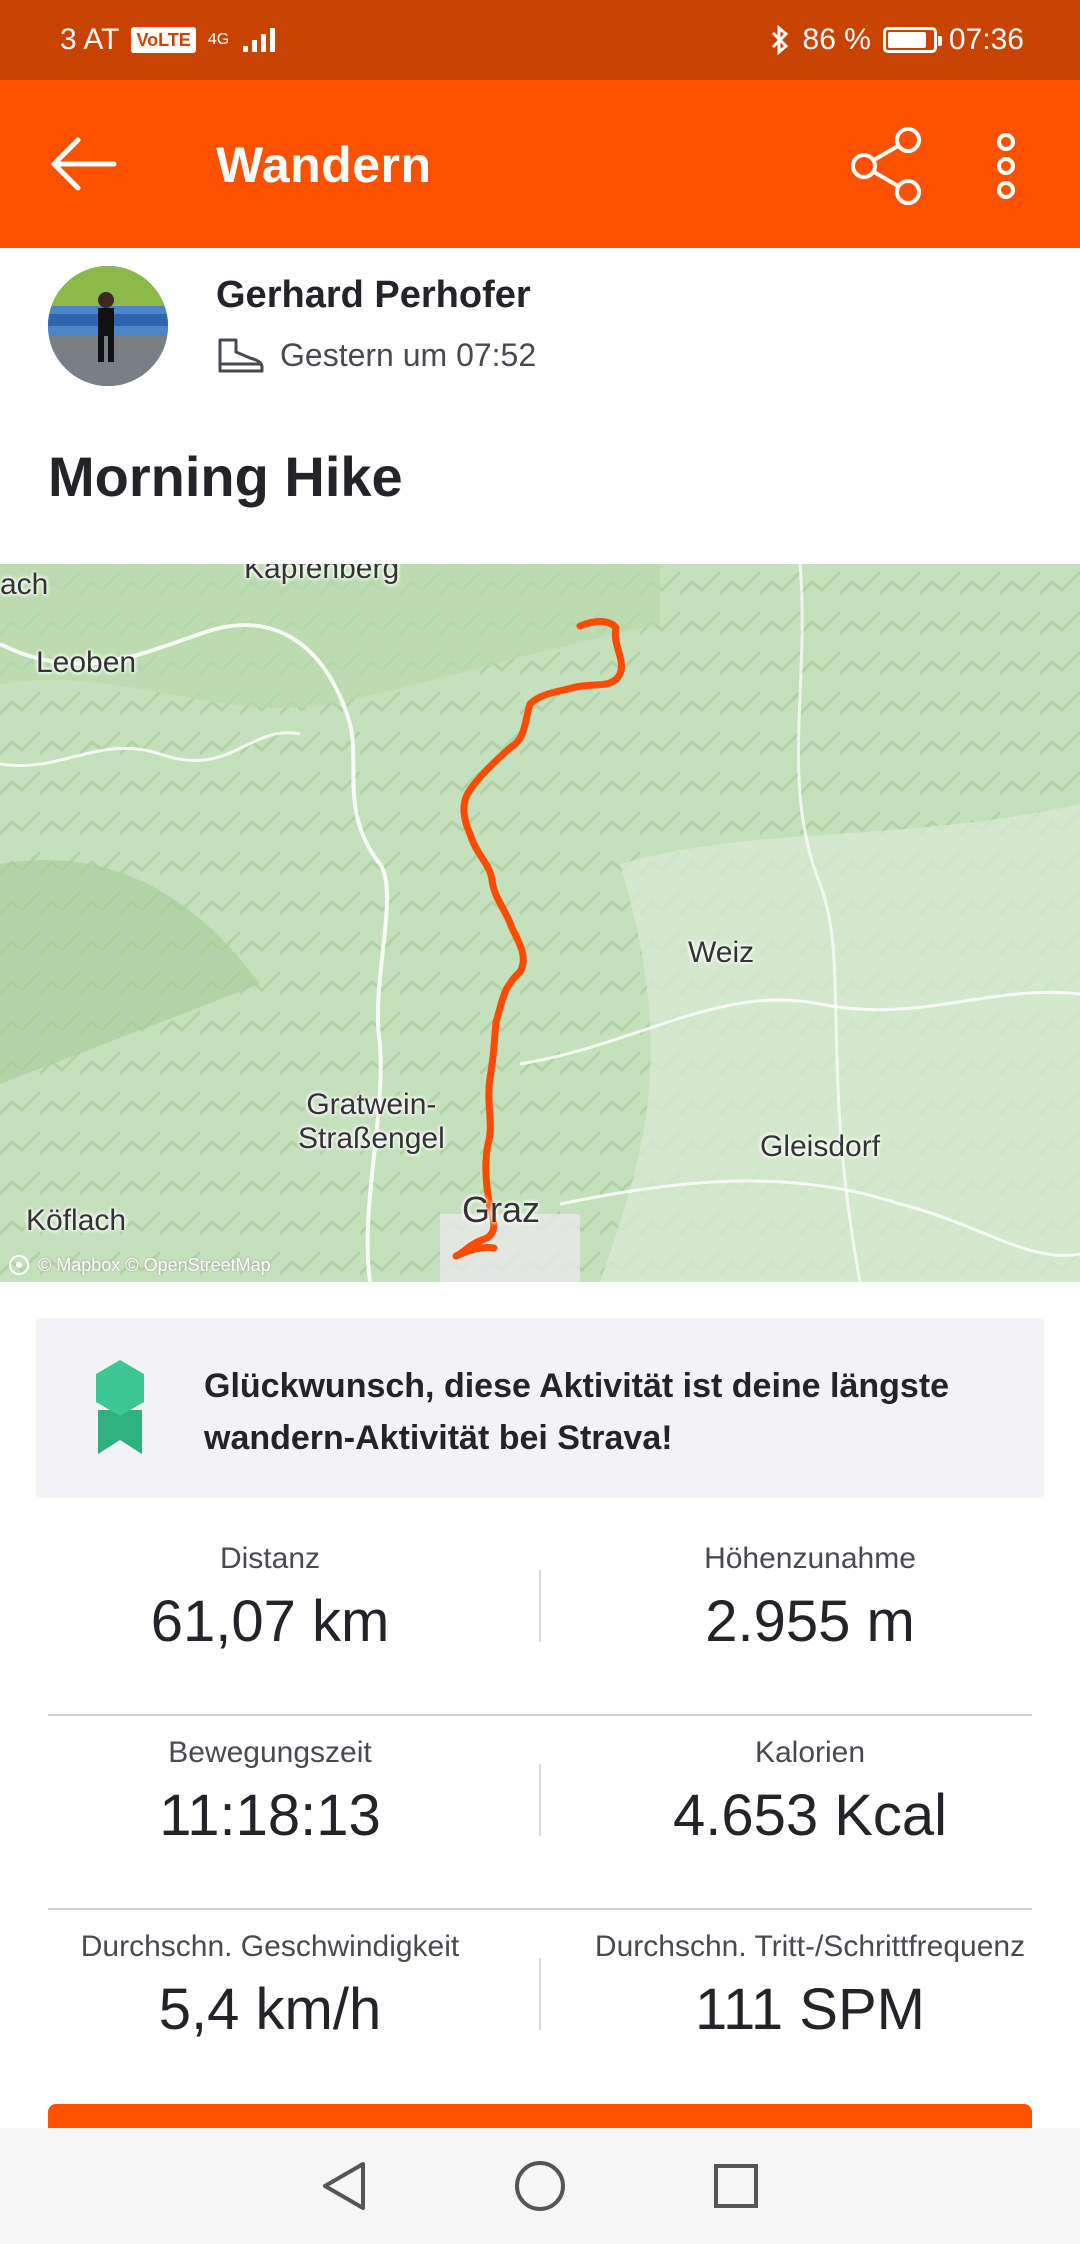  Describe the element at coordinates (270, 1782) in the screenshot. I see `stat-moving-time: Bewegungszeit 11:18:13` at that location.